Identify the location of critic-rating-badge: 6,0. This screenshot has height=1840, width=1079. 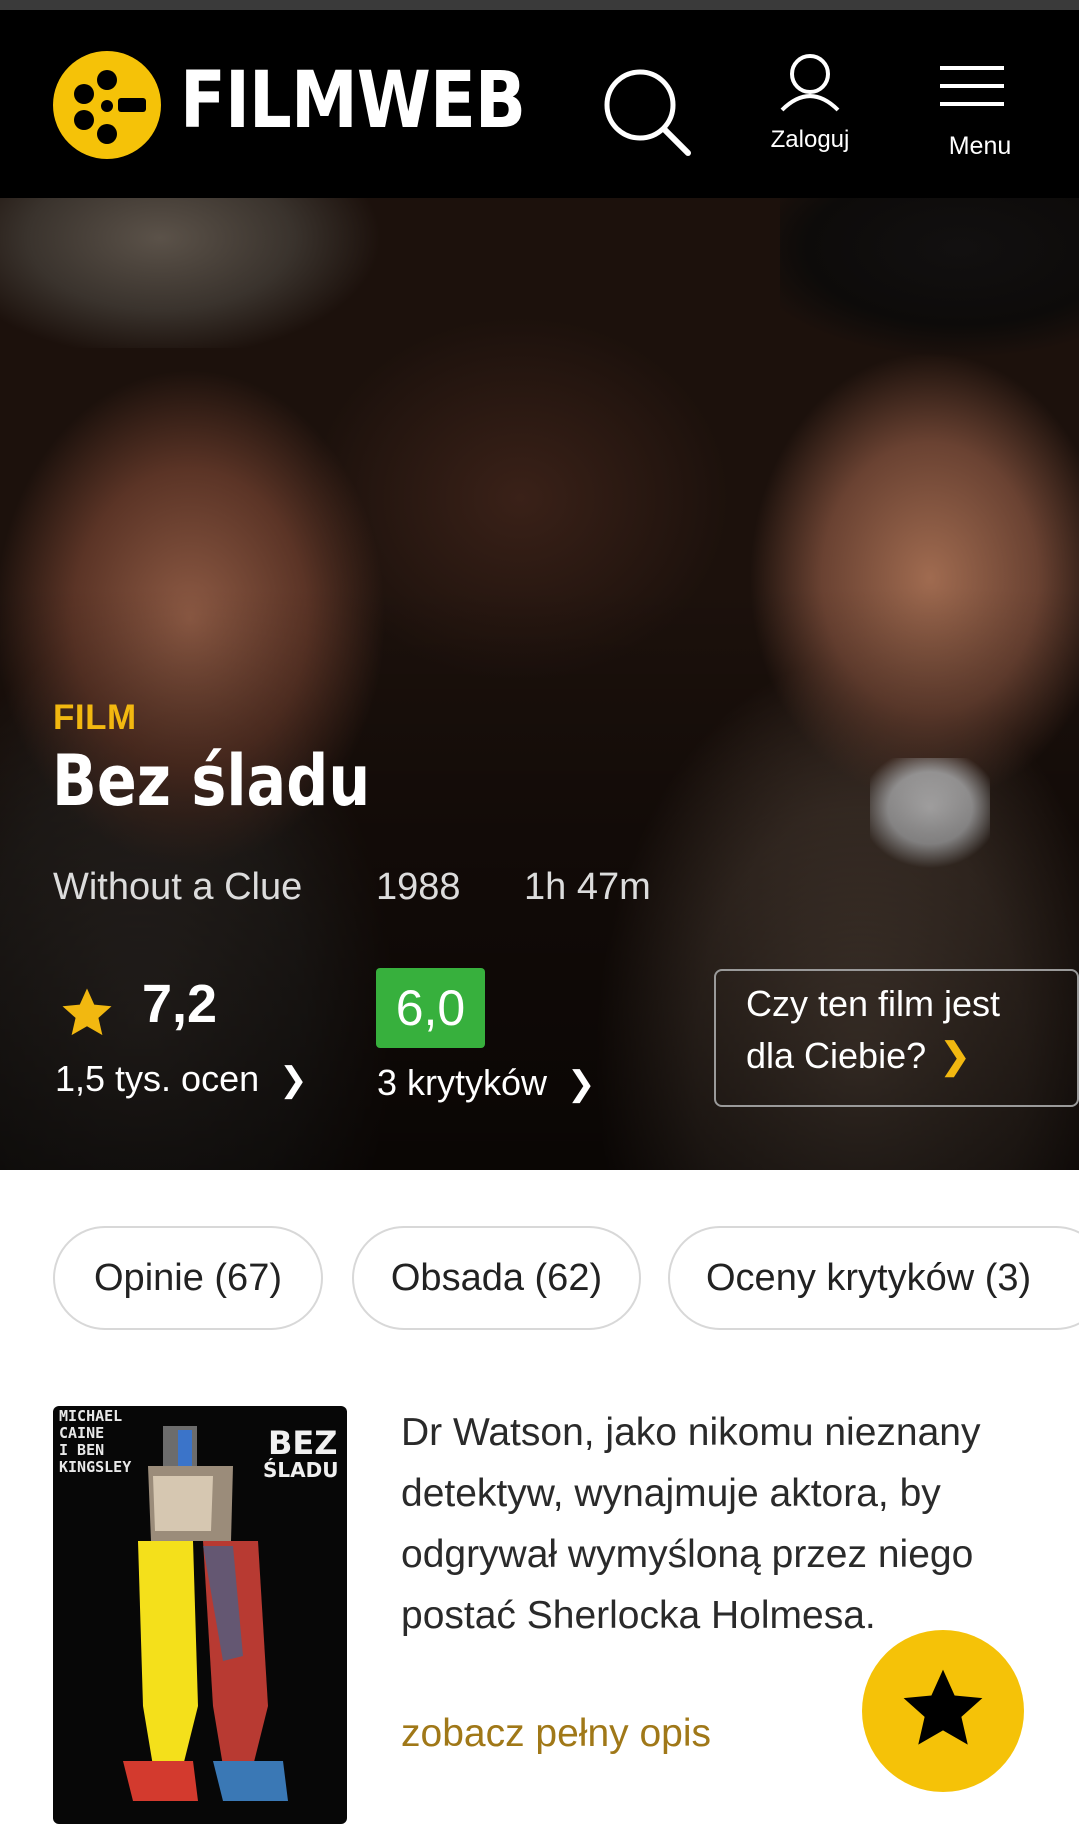
(430, 1008).